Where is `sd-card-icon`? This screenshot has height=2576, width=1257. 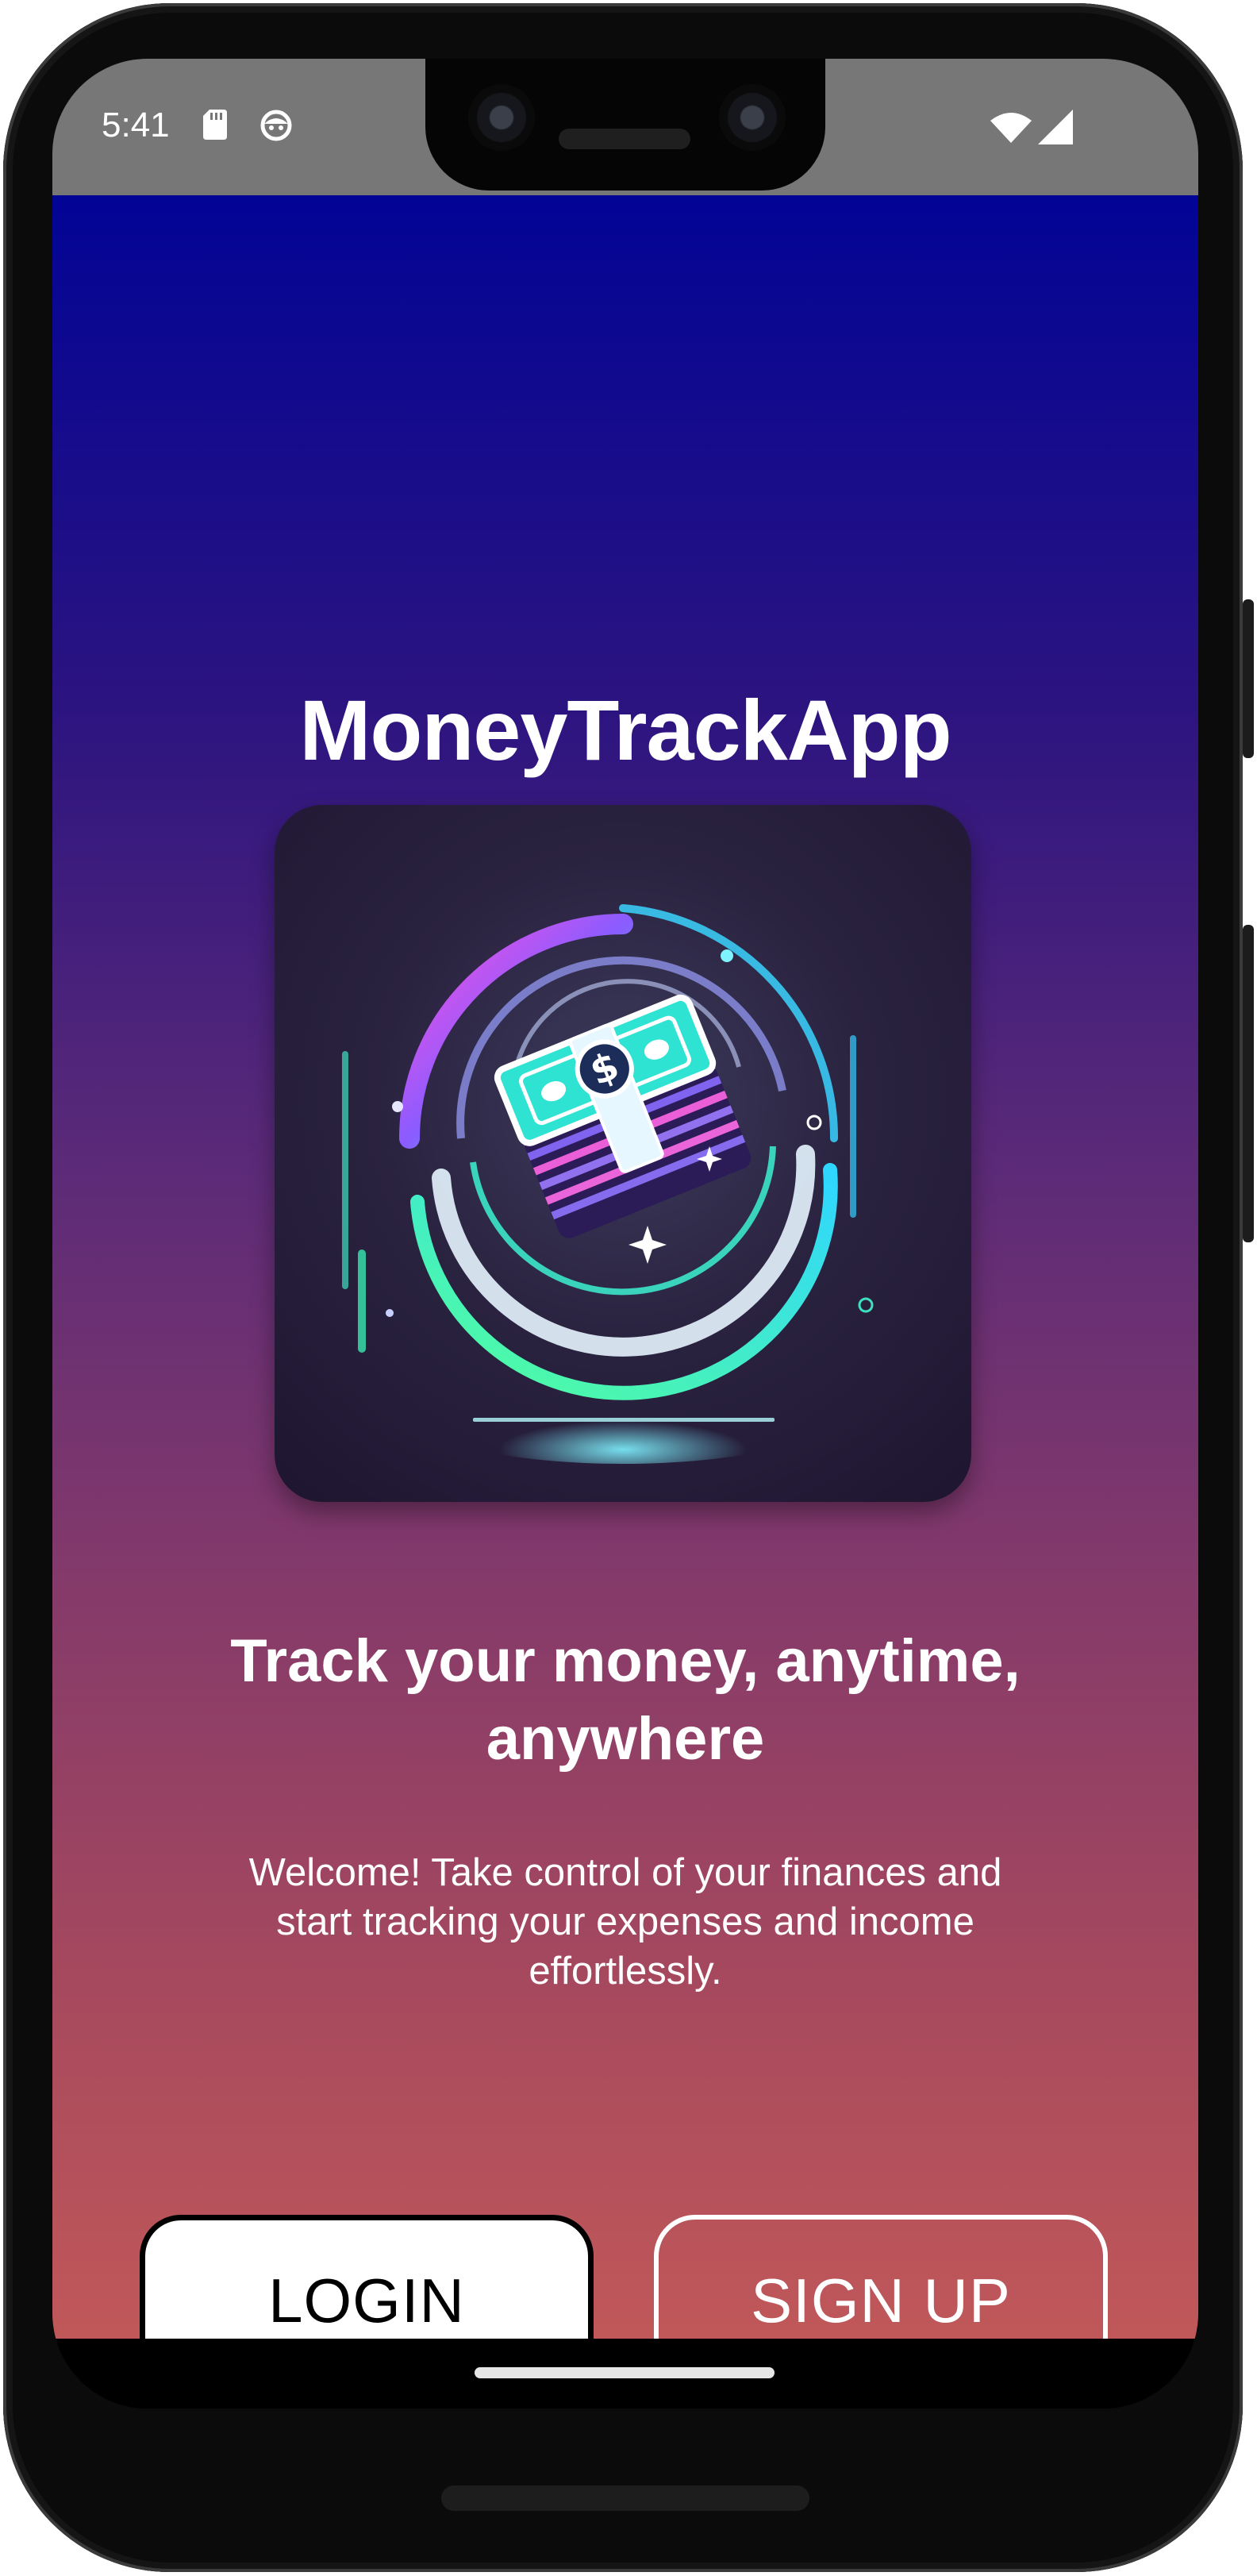 sd-card-icon is located at coordinates (215, 125).